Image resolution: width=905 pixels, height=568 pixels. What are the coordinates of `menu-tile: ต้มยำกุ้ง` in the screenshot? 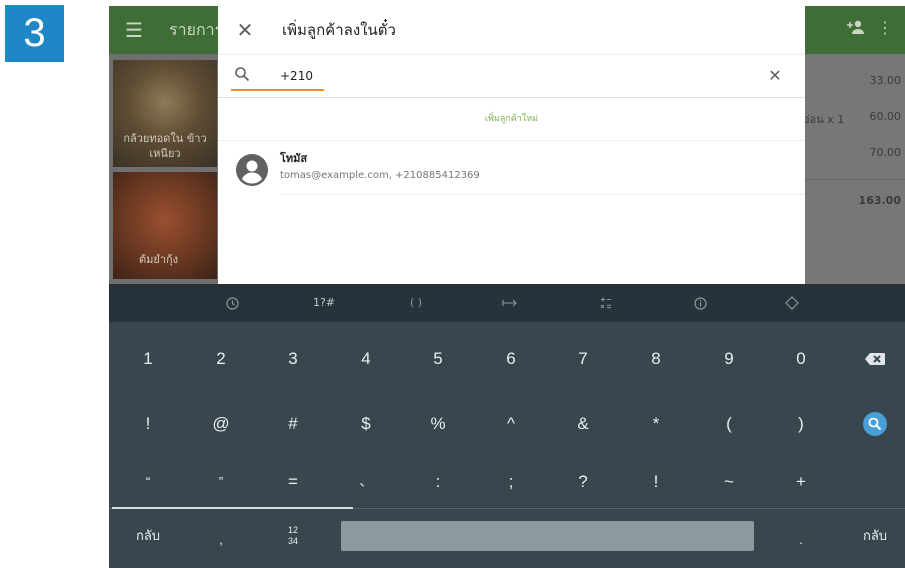 It's located at (165, 225).